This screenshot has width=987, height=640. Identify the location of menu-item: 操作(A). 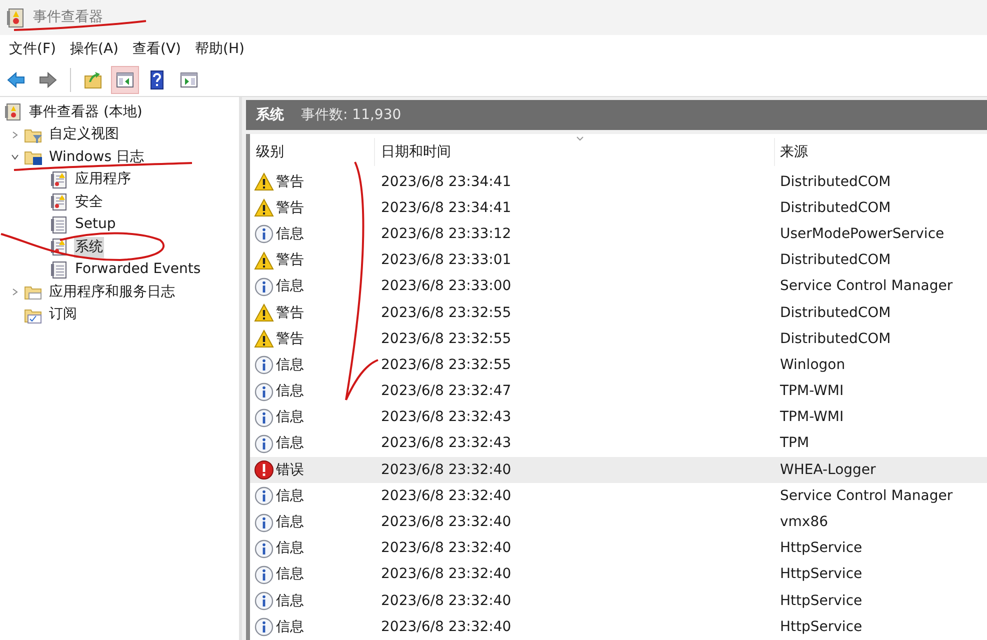
(94, 49).